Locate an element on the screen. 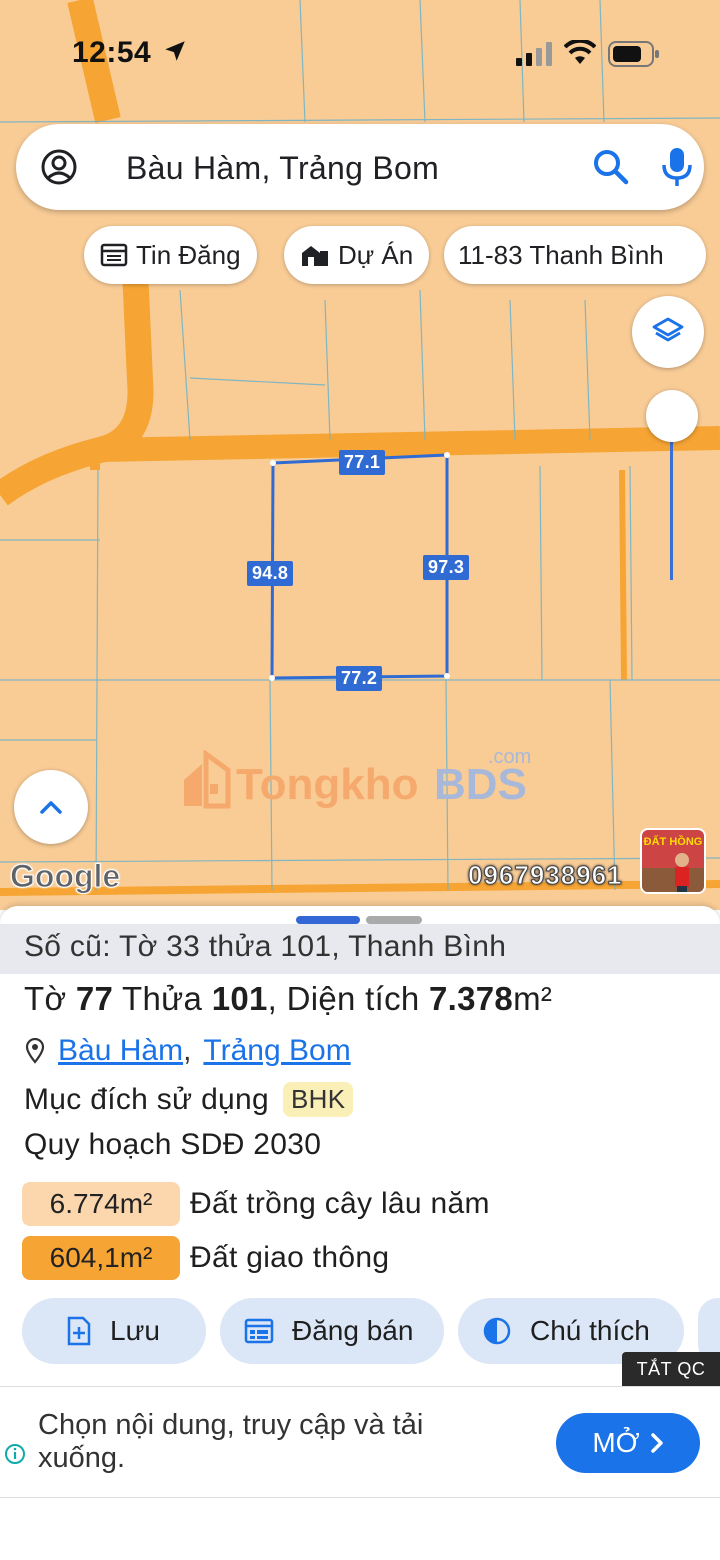 This screenshot has width=720, height=1560. mic-icon is located at coordinates (677, 167).